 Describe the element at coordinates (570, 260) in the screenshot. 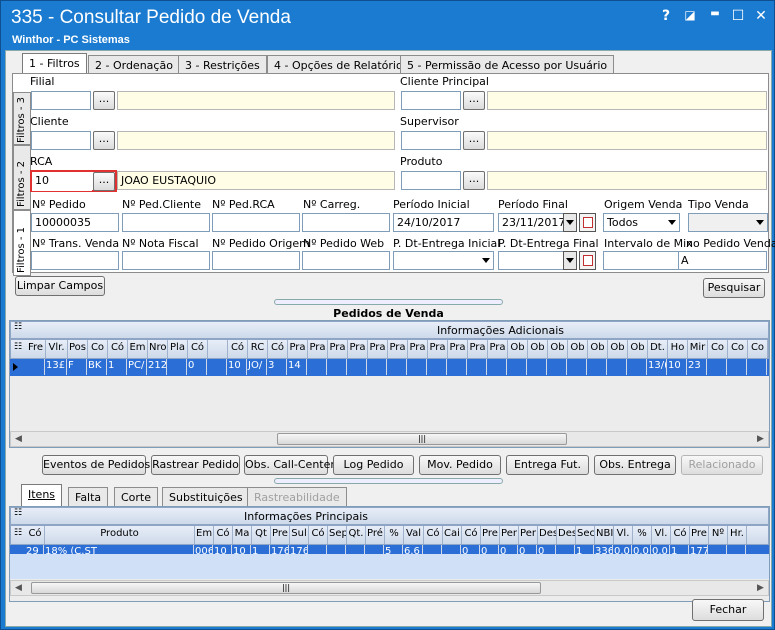

I see `pdt-final-dropdown` at that location.